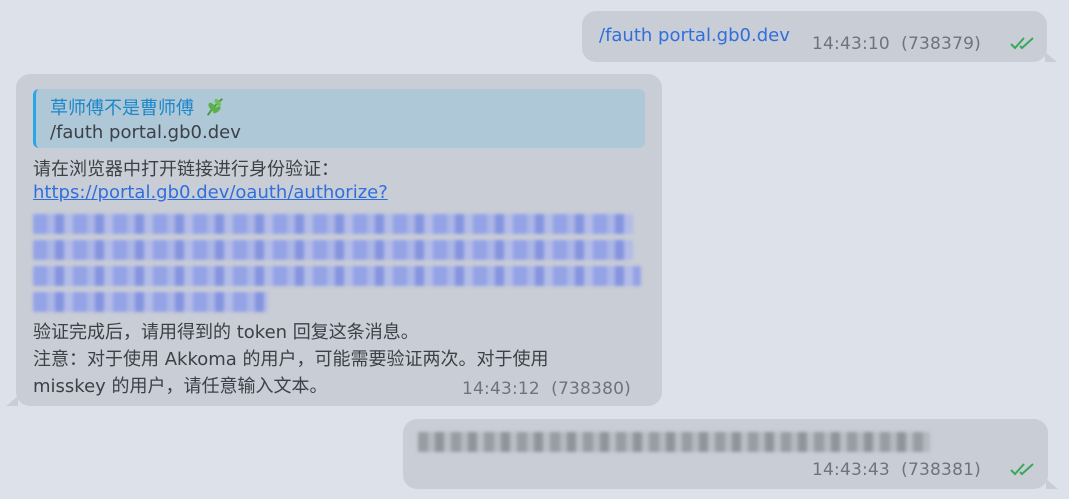 Image resolution: width=1069 pixels, height=499 pixels. What do you see at coordinates (896, 44) in the screenshot?
I see `message-timestamp: 14:43:10 (738379)` at bounding box center [896, 44].